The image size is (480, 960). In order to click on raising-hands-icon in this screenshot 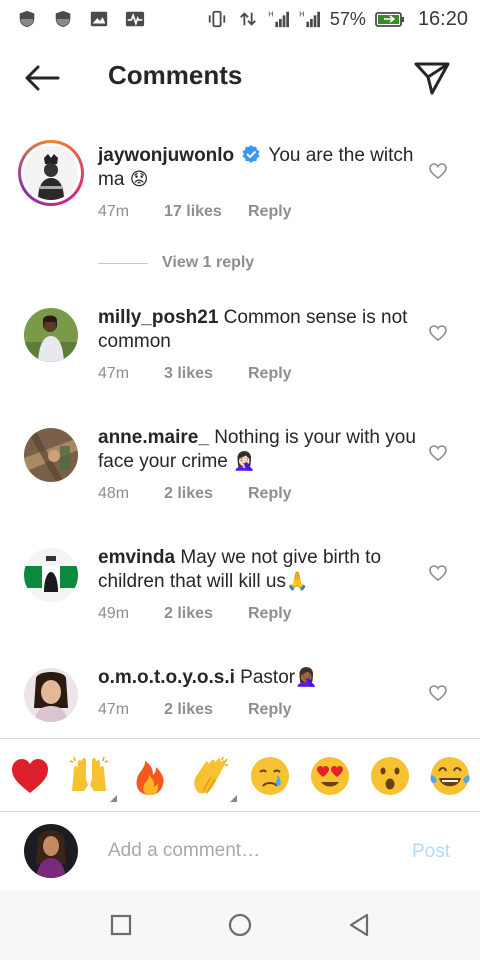, I will do `click(89, 776)`.